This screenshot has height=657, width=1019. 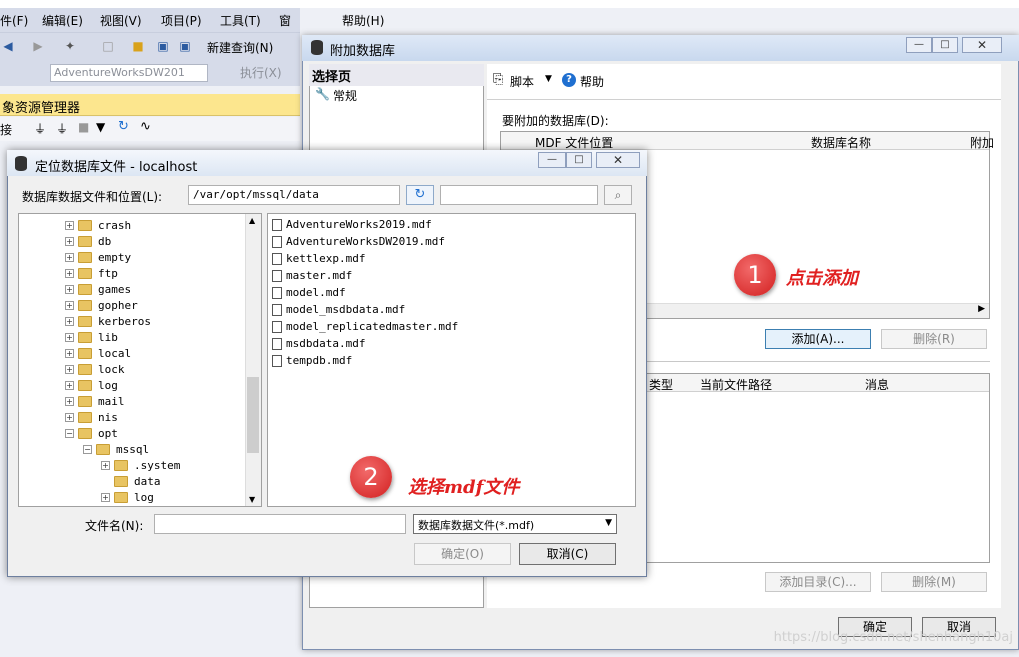 What do you see at coordinates (132, 369) in the screenshot?
I see `tree-item: + lock` at bounding box center [132, 369].